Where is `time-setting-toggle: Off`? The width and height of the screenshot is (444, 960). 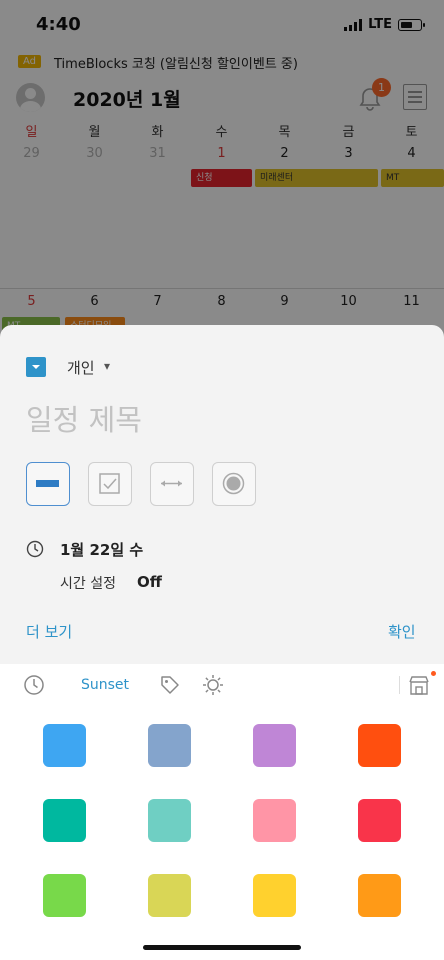 time-setting-toggle: Off is located at coordinates (149, 582).